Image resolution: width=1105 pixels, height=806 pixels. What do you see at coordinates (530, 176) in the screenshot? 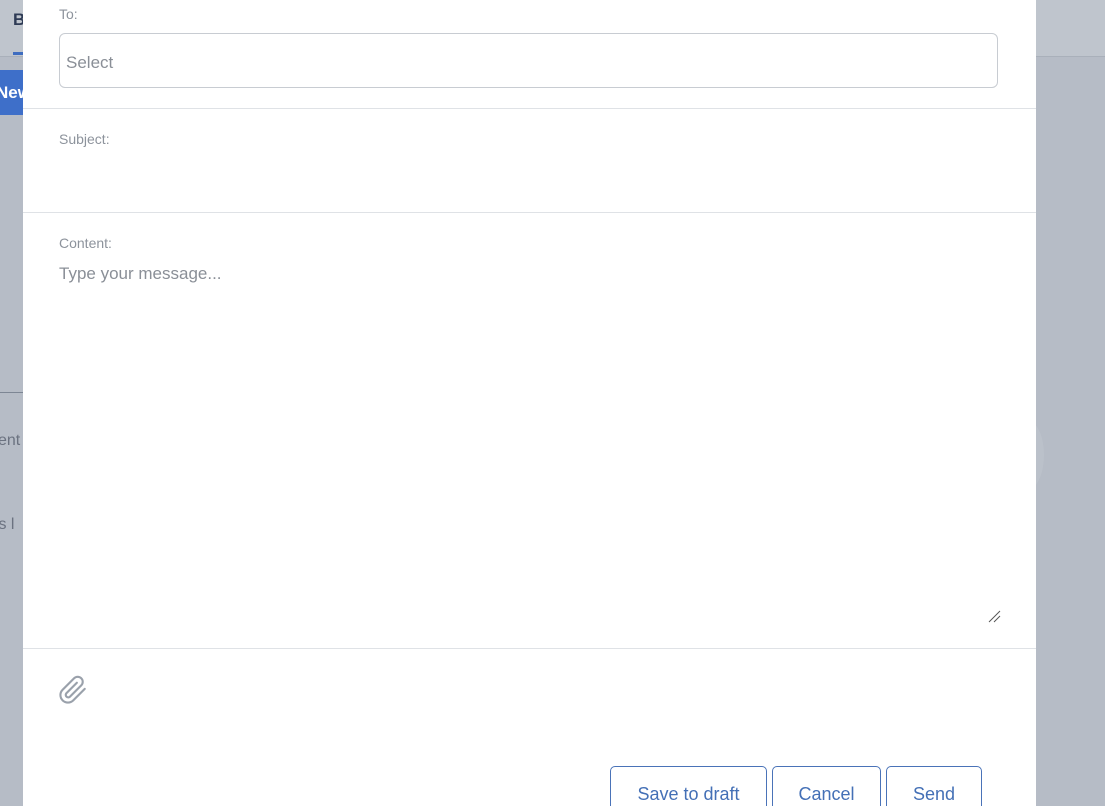
I see `subject-input` at bounding box center [530, 176].